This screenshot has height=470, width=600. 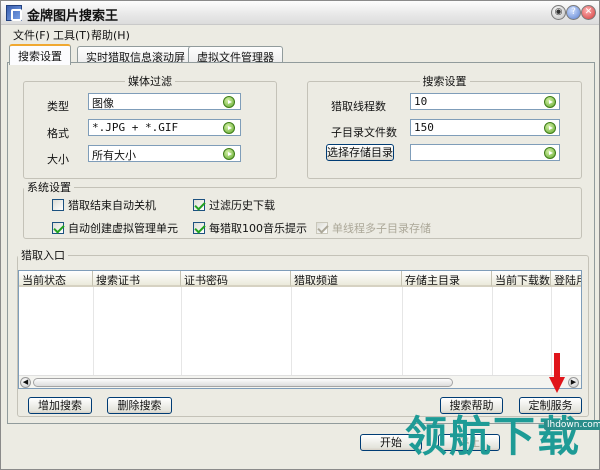 What do you see at coordinates (40, 54) in the screenshot?
I see `tab-search-settings: 搜索设置` at bounding box center [40, 54].